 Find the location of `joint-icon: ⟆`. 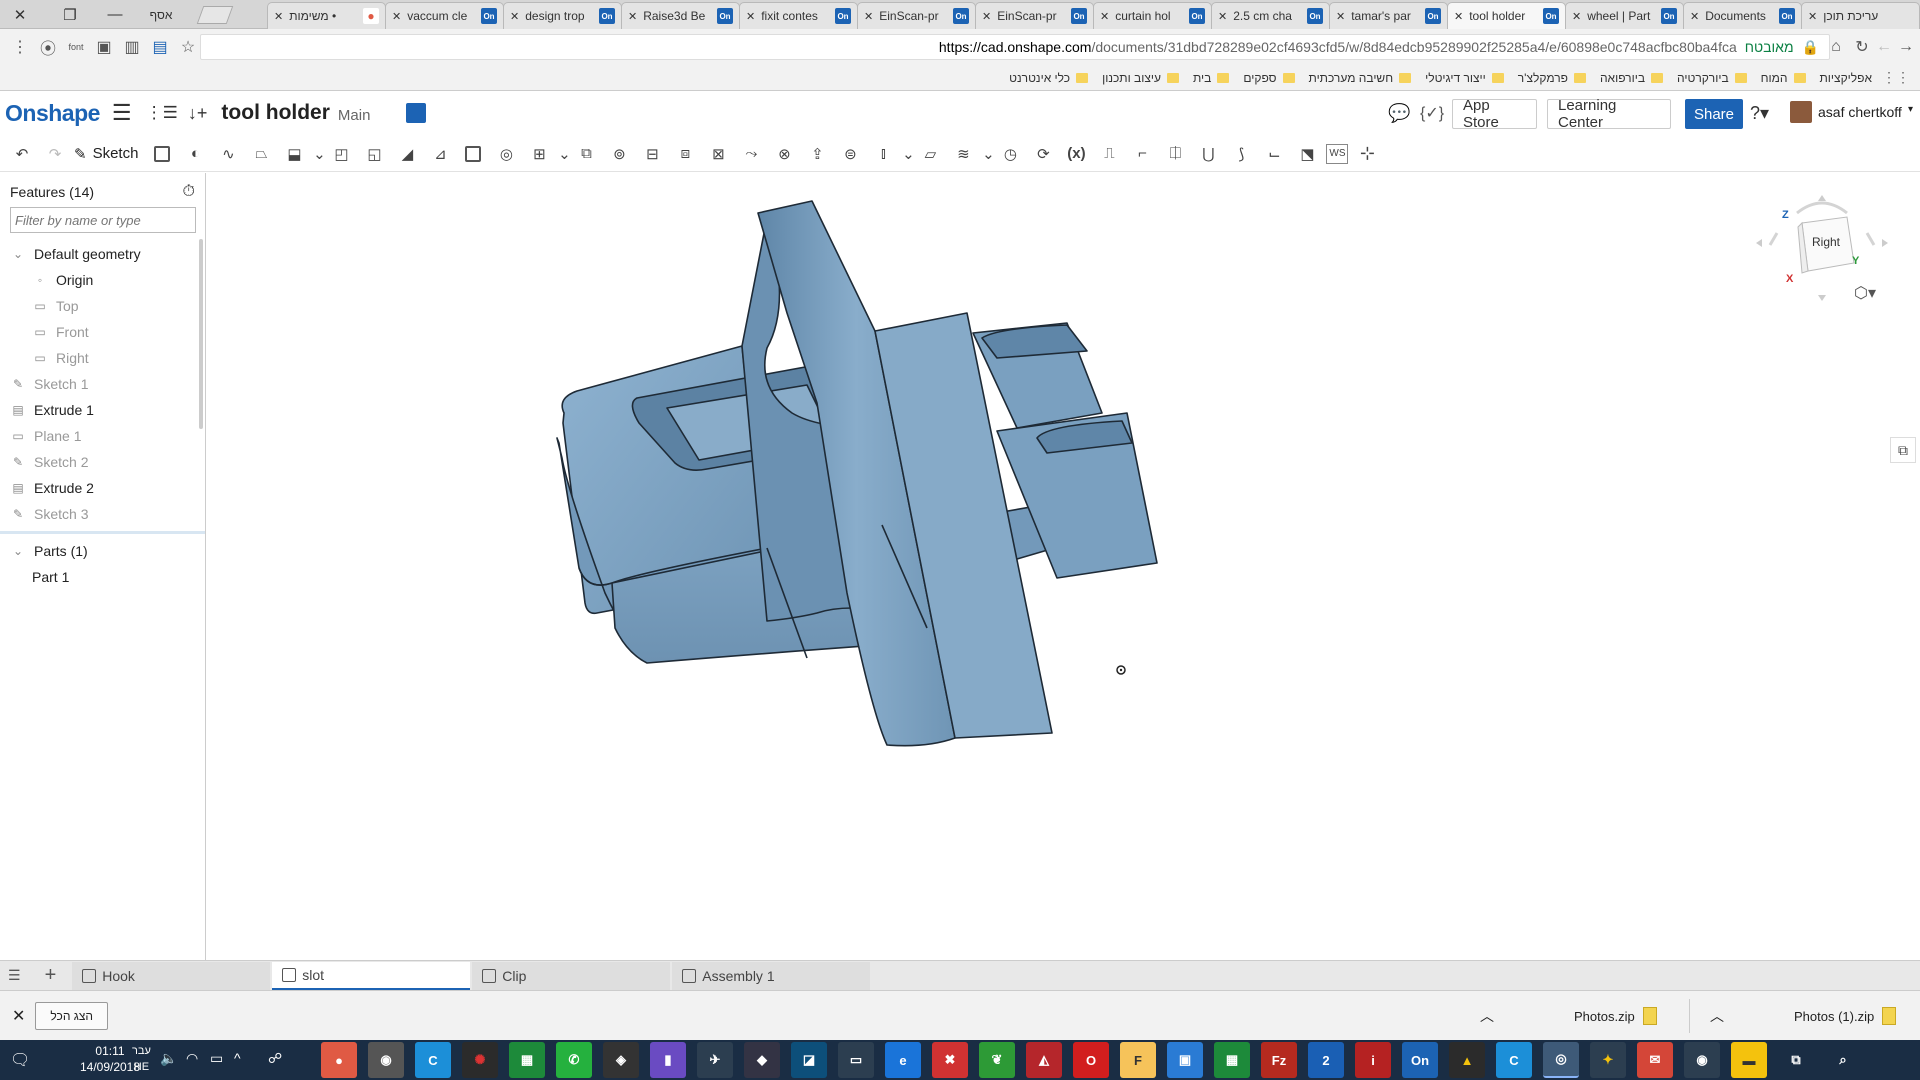

joint-icon: ⟆ is located at coordinates (1241, 154).